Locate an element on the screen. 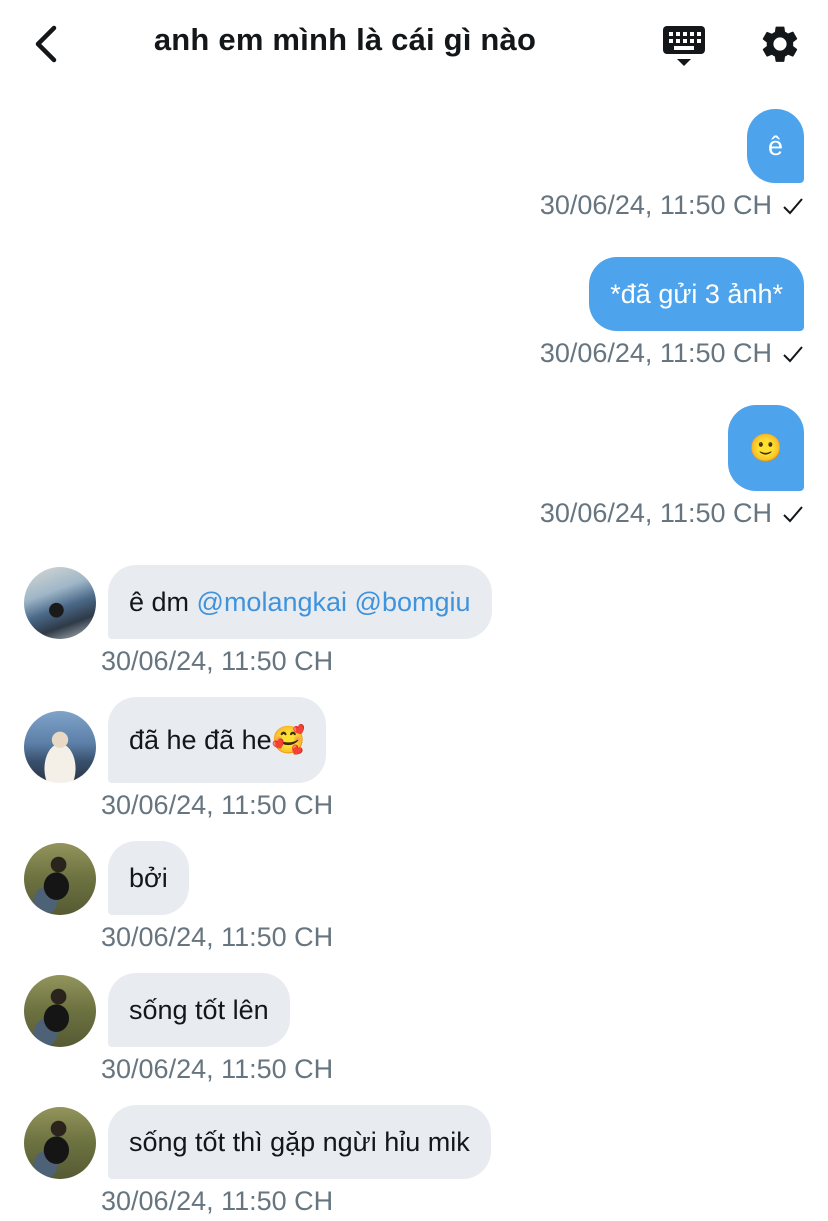 This screenshot has height=1221, width=828. message-text: bởi is located at coordinates (148, 878).